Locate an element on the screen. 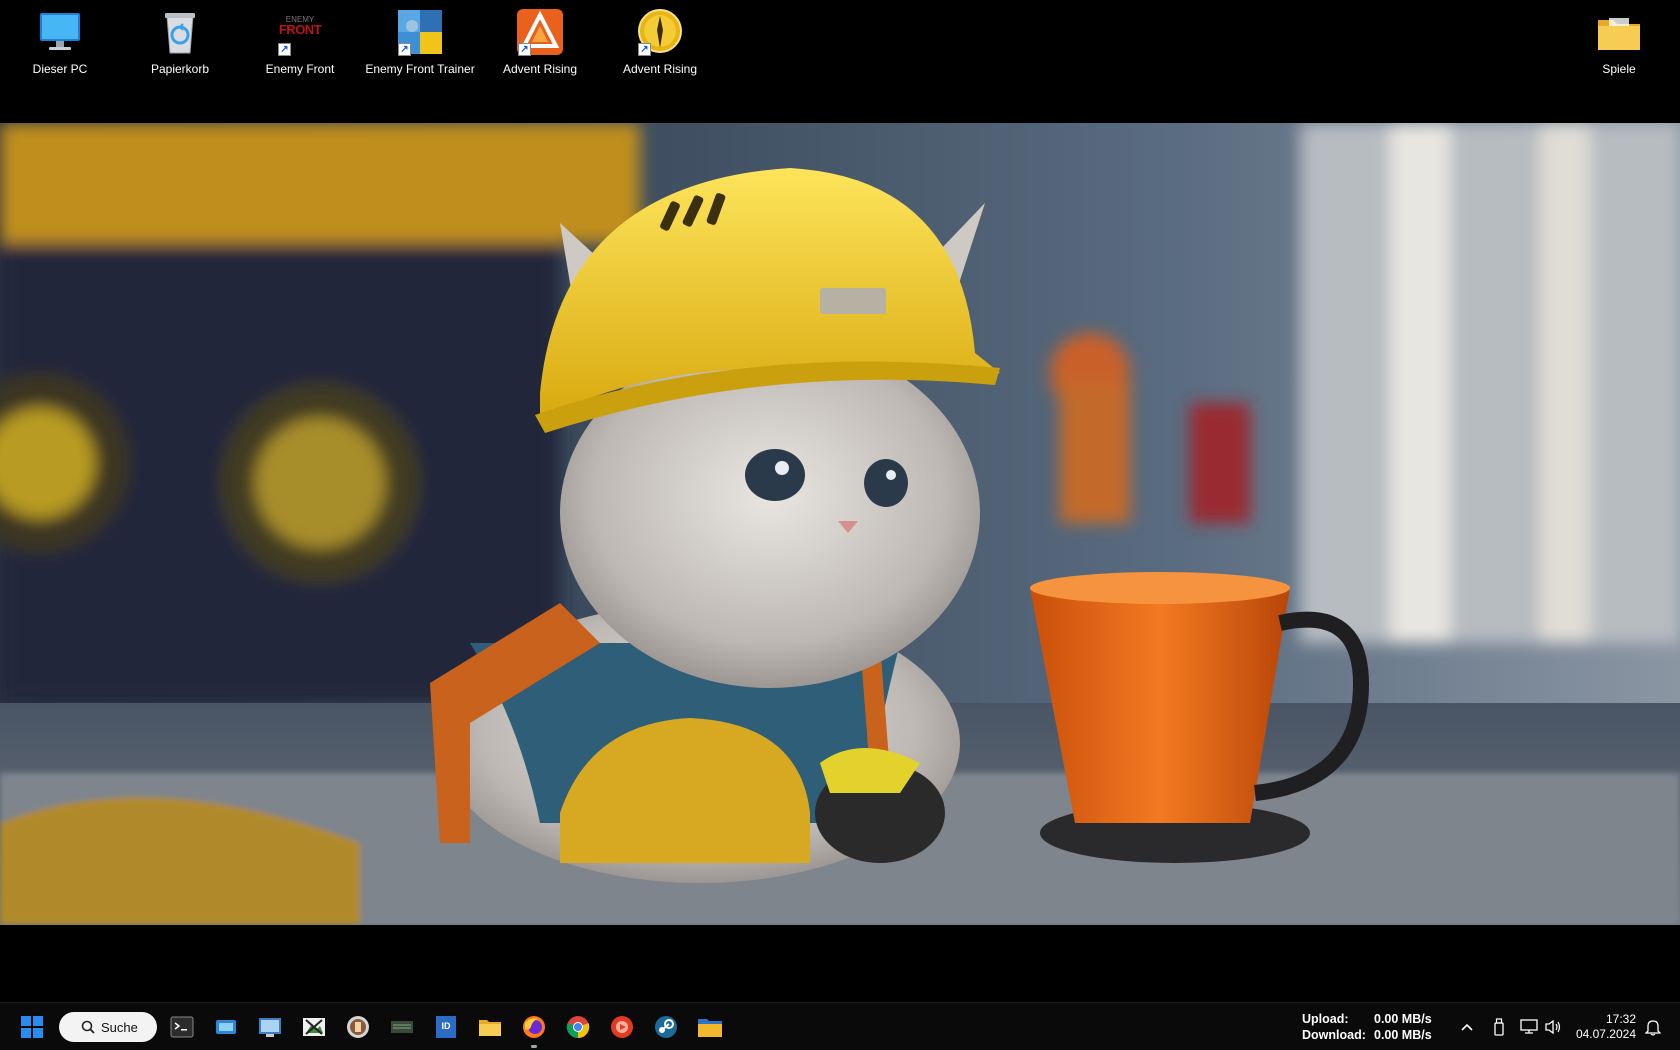 The height and width of the screenshot is (1050, 1680). taskbar-app-7: ID is located at coordinates (446, 1027).